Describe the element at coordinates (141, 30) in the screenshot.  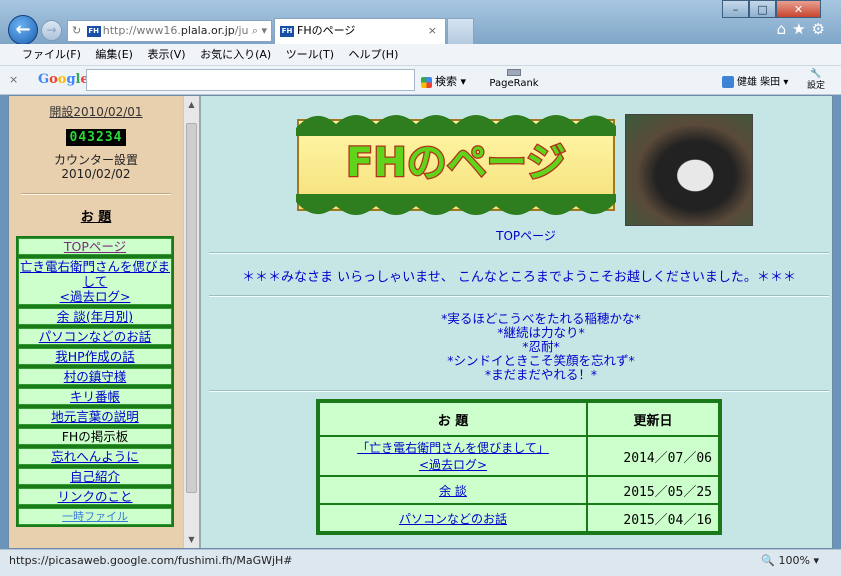
I see `address-host-prefix: http://www16.` at that location.